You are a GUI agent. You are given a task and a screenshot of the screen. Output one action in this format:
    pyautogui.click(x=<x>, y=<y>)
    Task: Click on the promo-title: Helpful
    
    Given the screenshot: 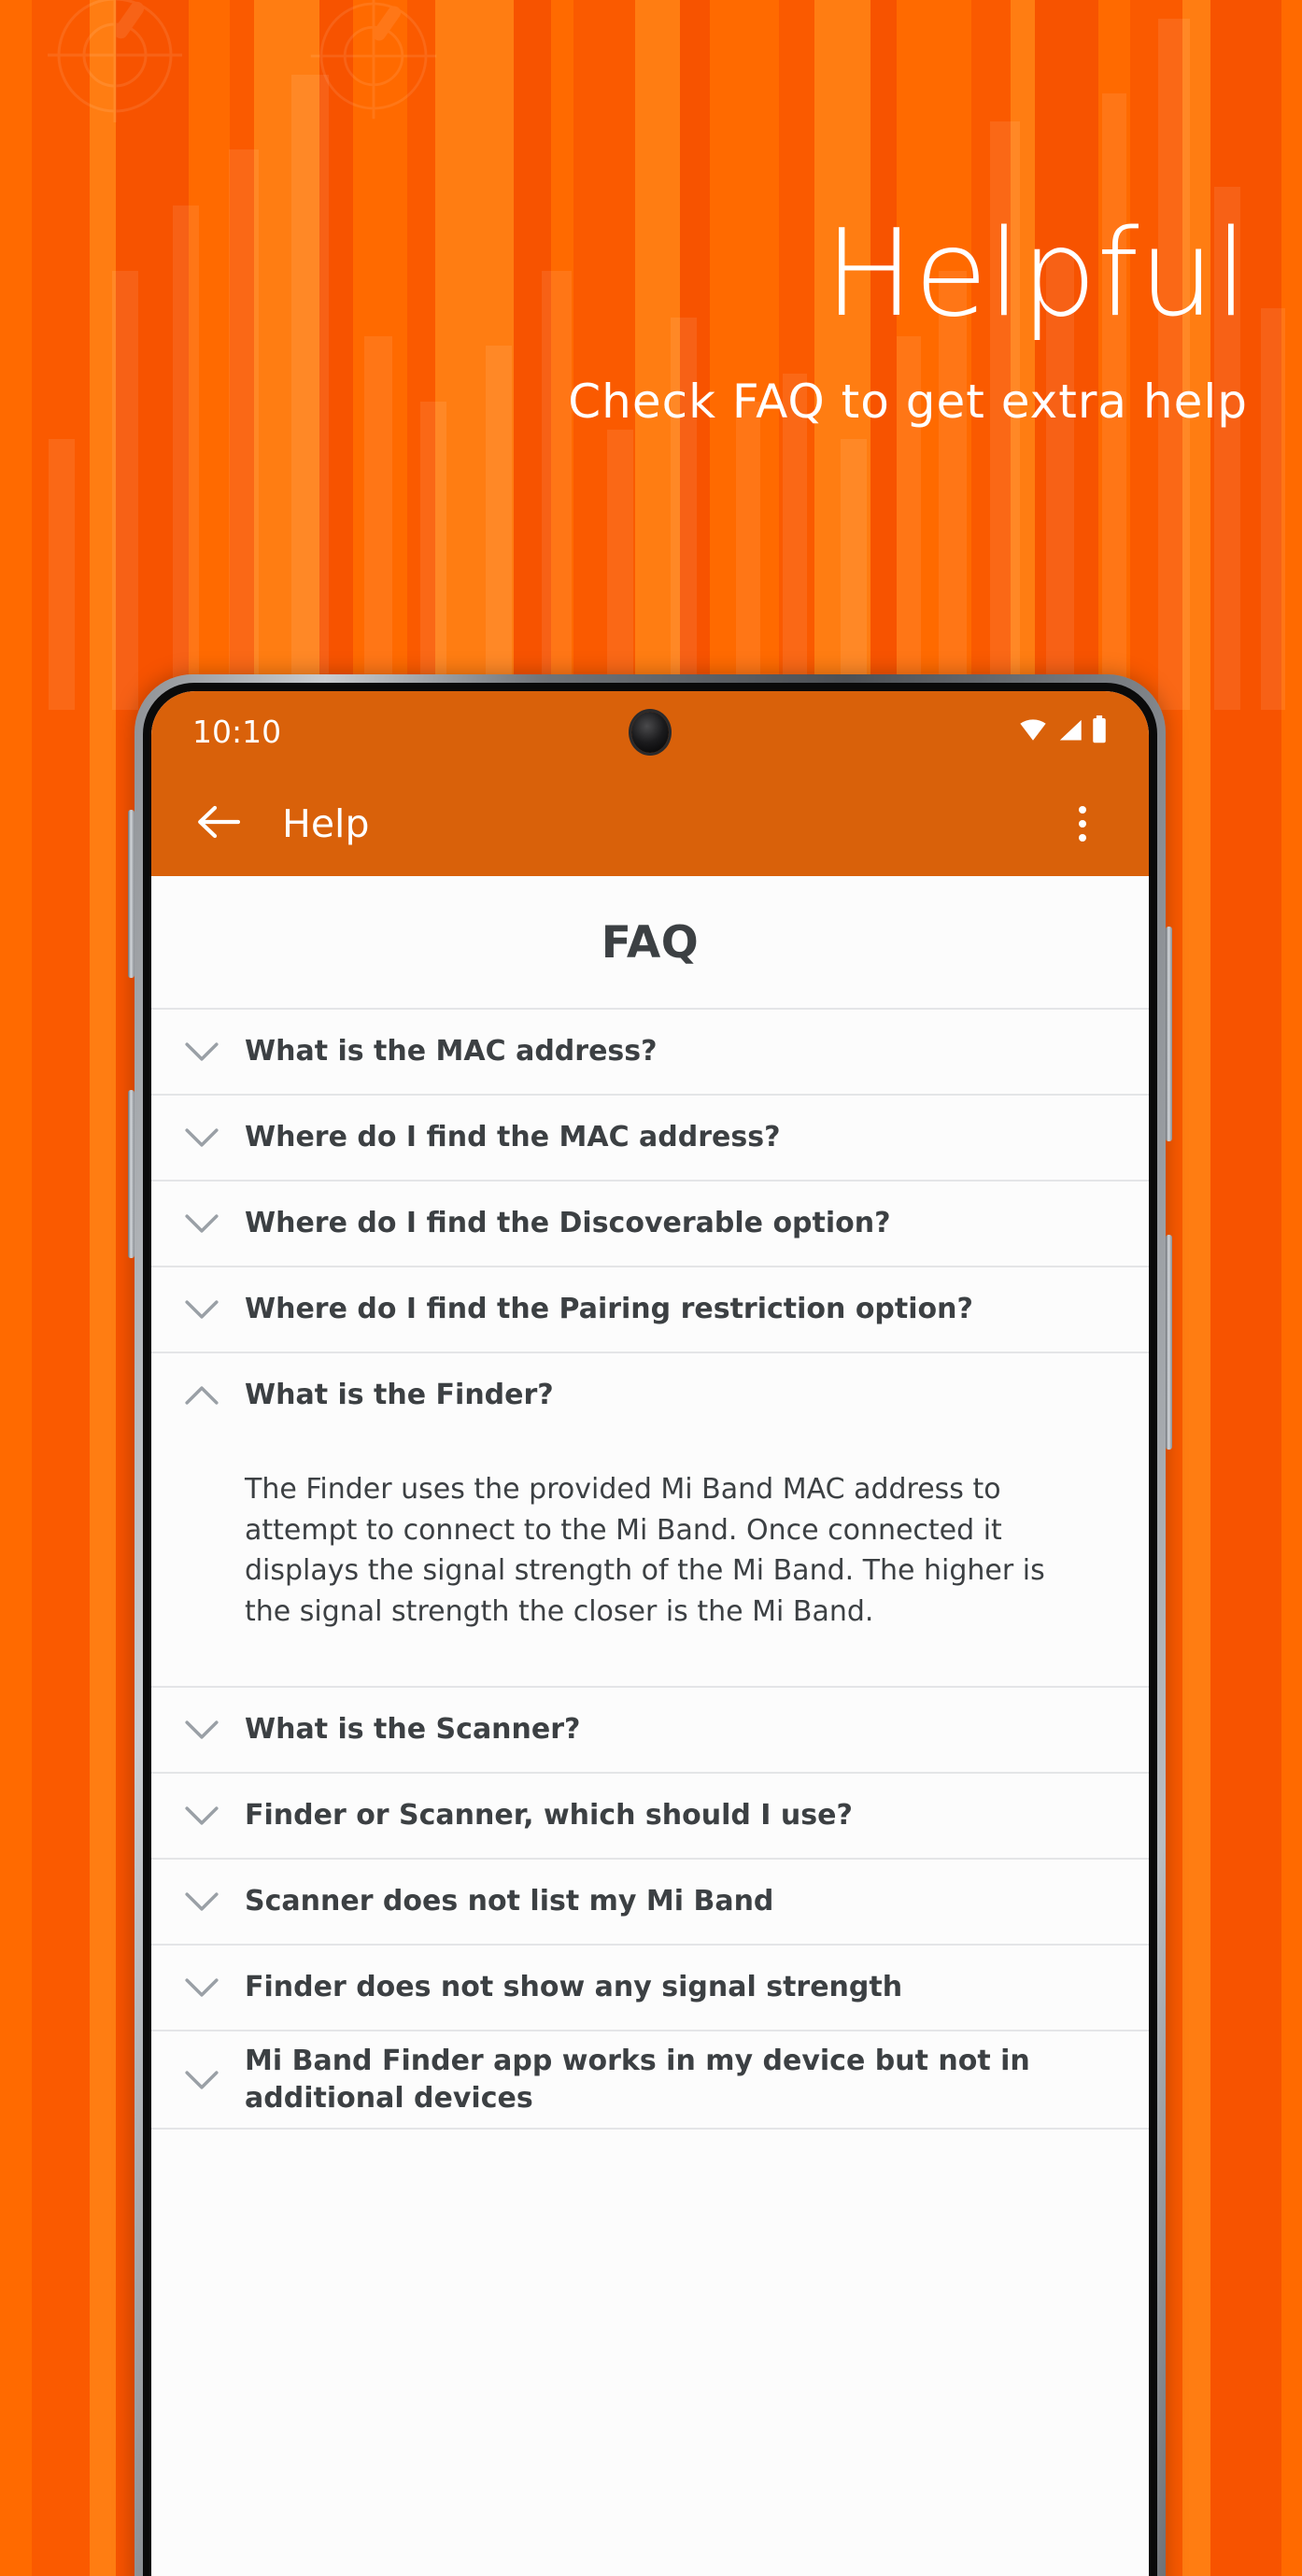 What is the action you would take?
    pyautogui.click(x=1036, y=274)
    